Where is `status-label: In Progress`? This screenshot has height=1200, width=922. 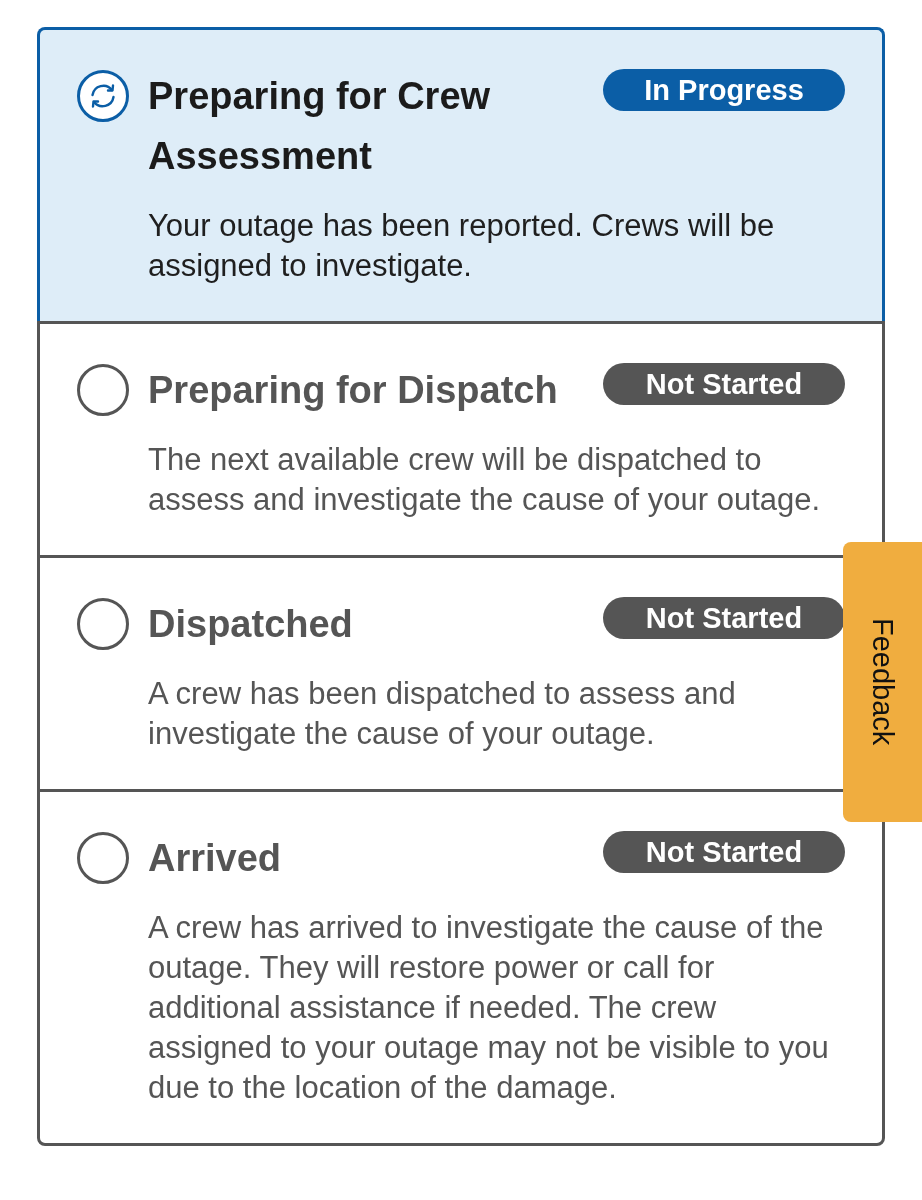 status-label: In Progress is located at coordinates (724, 90).